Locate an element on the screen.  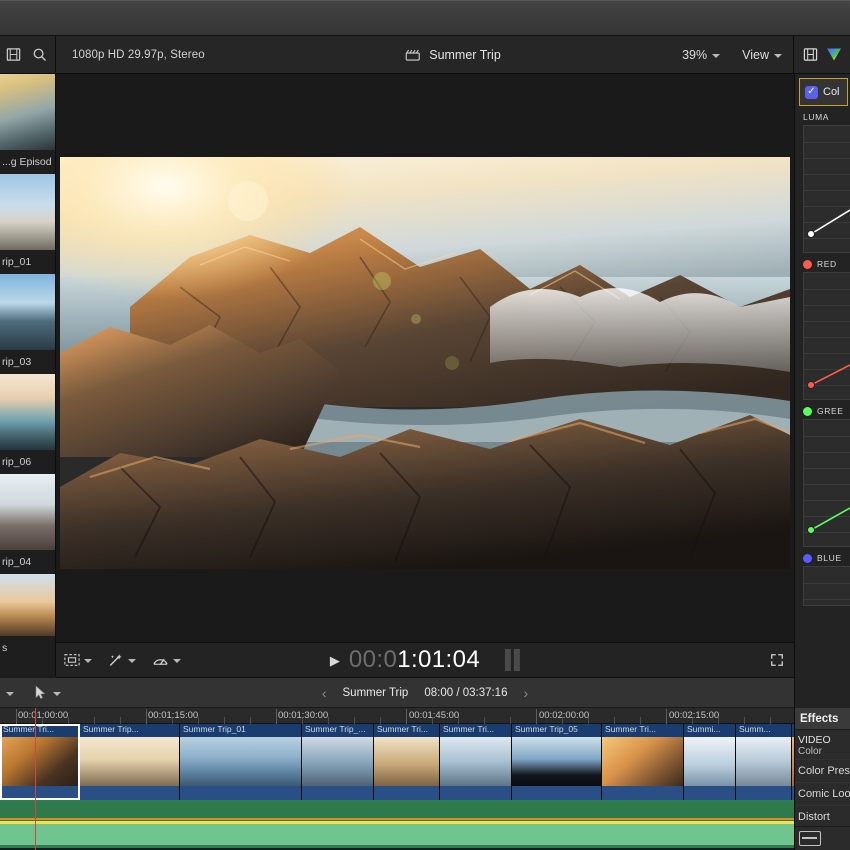
search-icon is located at coordinates (39, 55).